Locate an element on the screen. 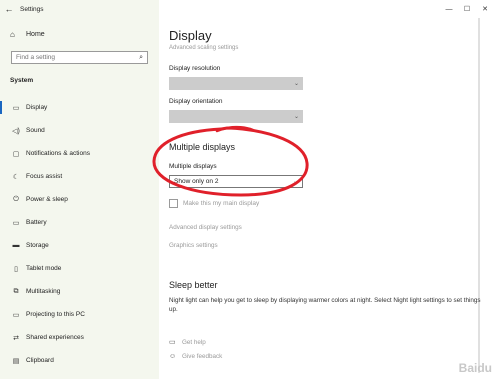  search-icon: ⌕ is located at coordinates (141, 58).